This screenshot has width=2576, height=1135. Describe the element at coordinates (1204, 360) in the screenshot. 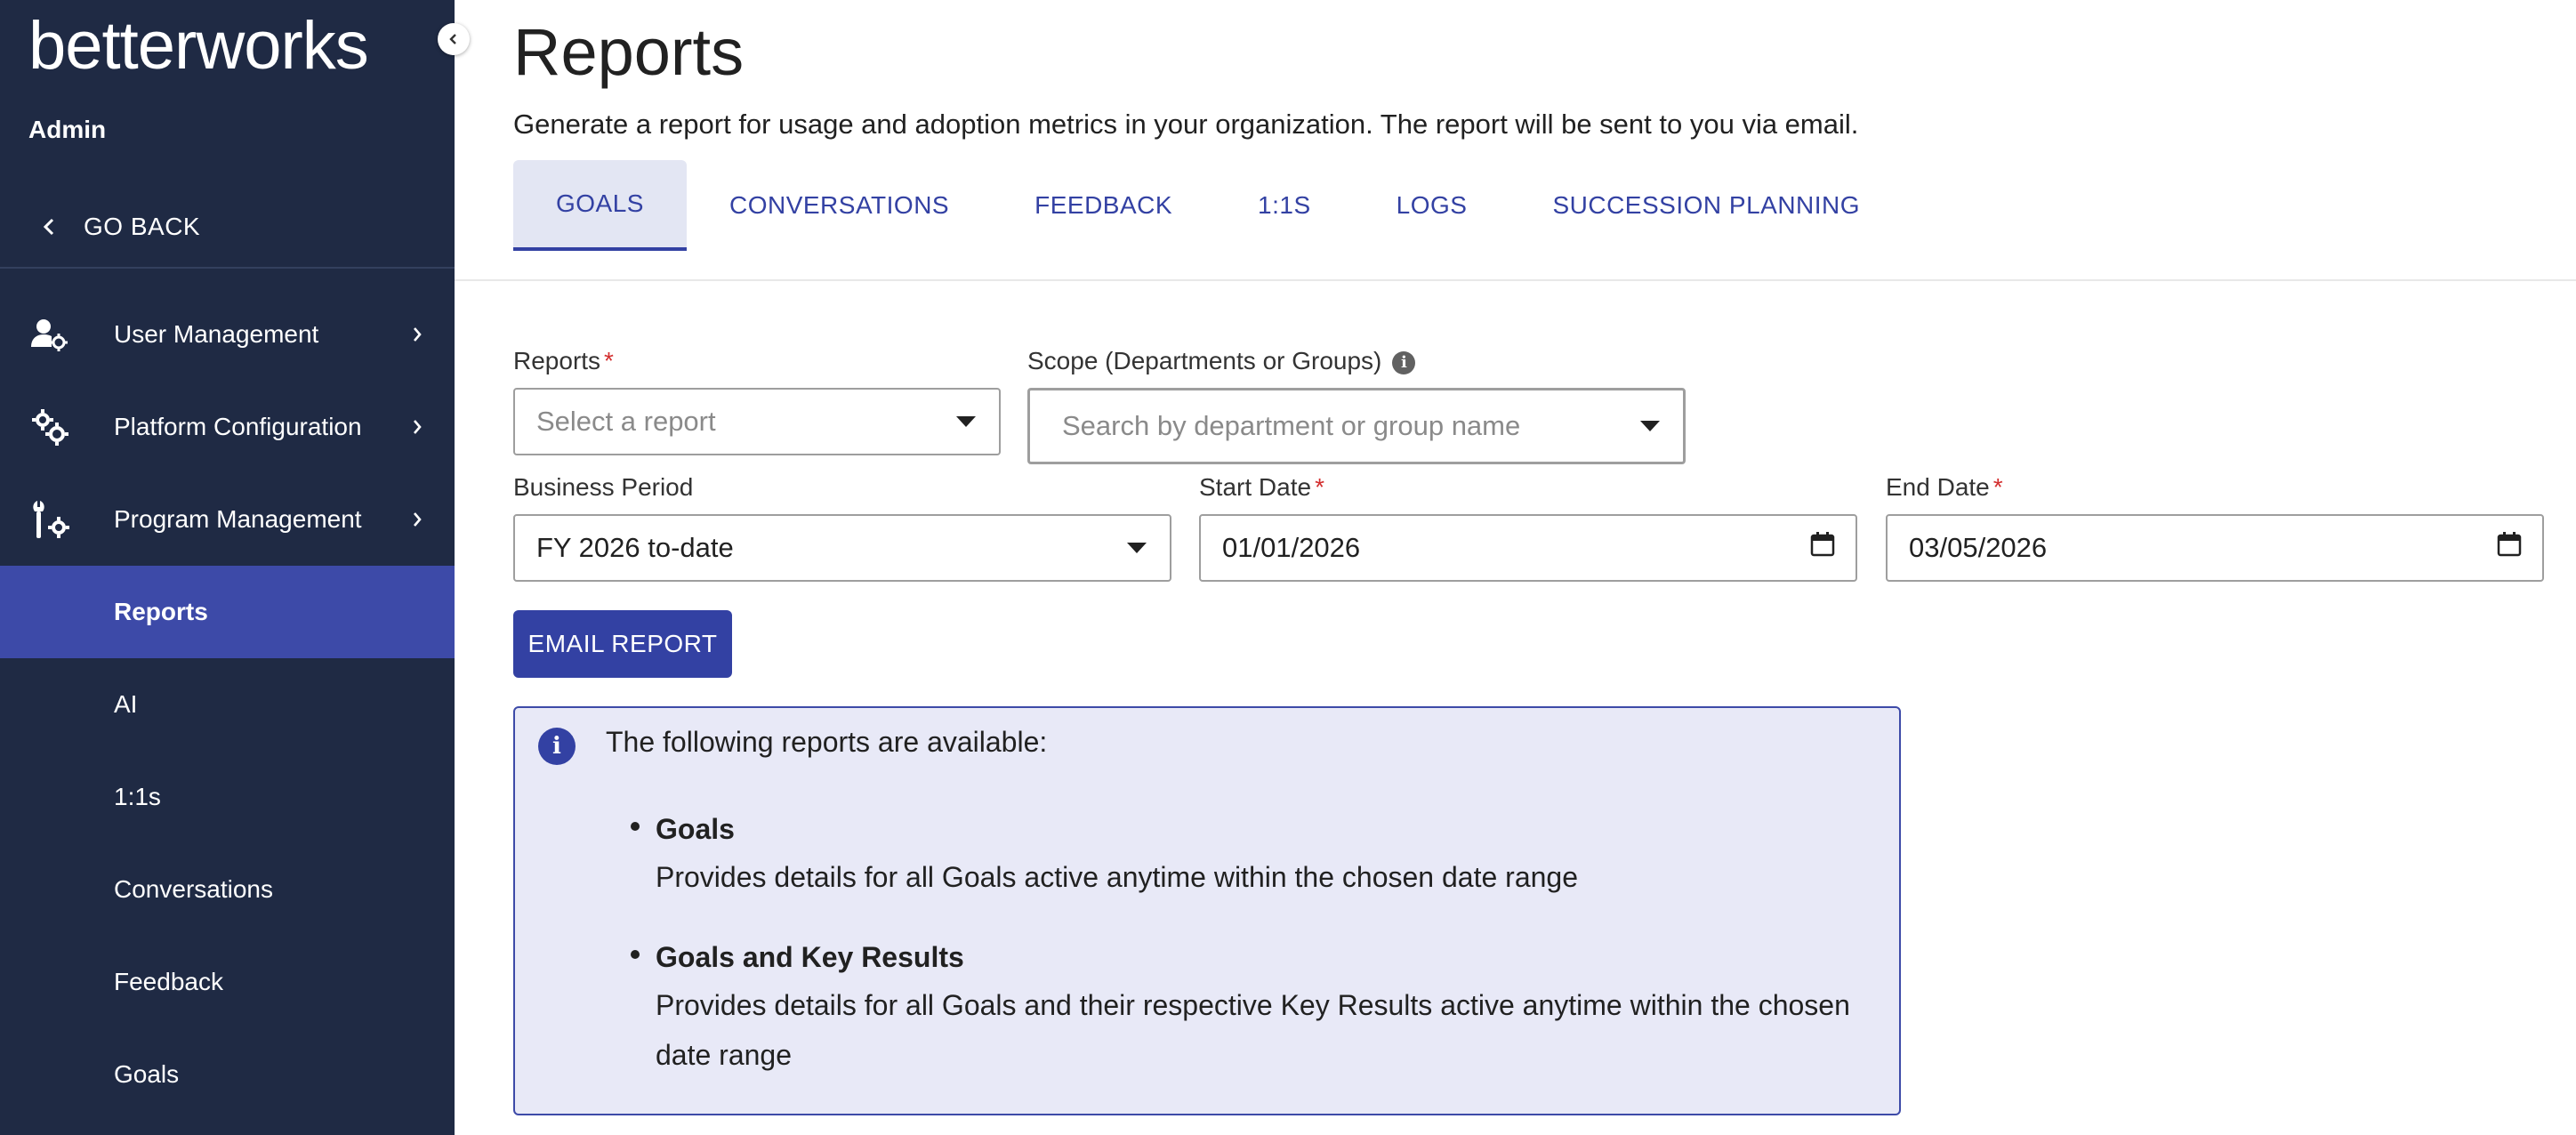

I see `scope-label-text: Scope (Departments or Groups)` at that location.